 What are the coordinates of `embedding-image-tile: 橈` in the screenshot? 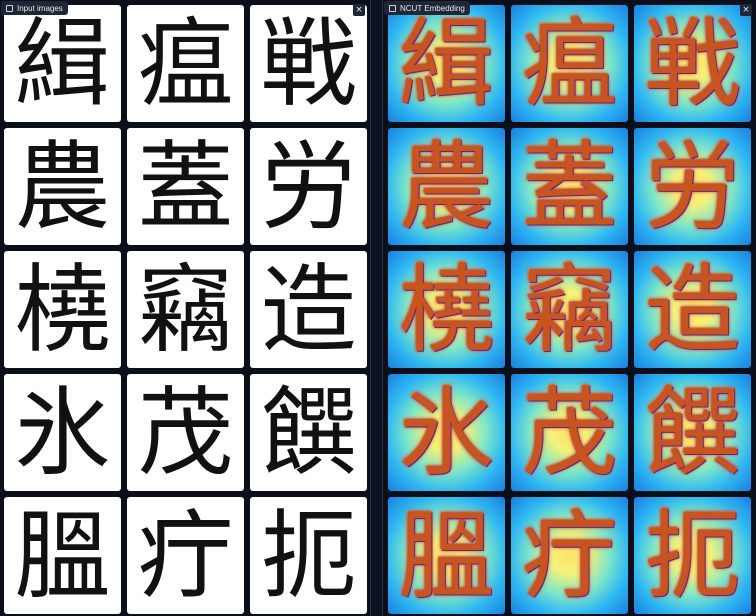 It's located at (446, 309).